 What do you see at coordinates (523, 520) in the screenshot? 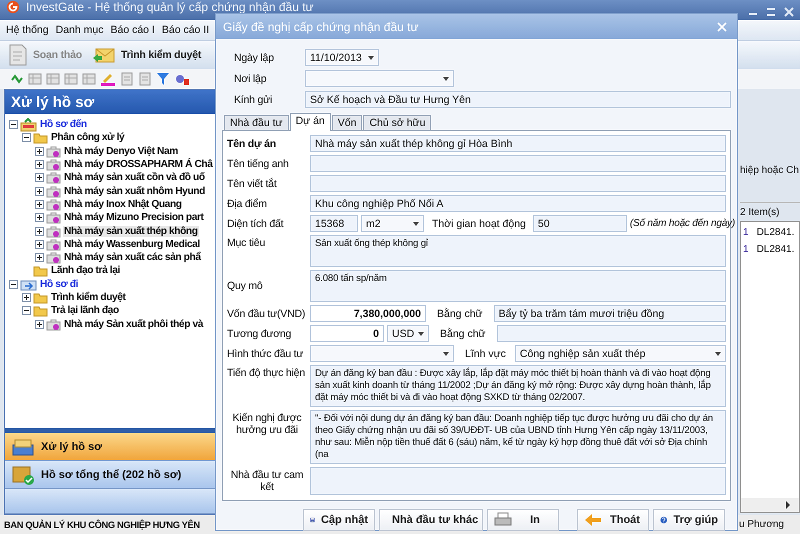
I see `dialog-button: In` at bounding box center [523, 520].